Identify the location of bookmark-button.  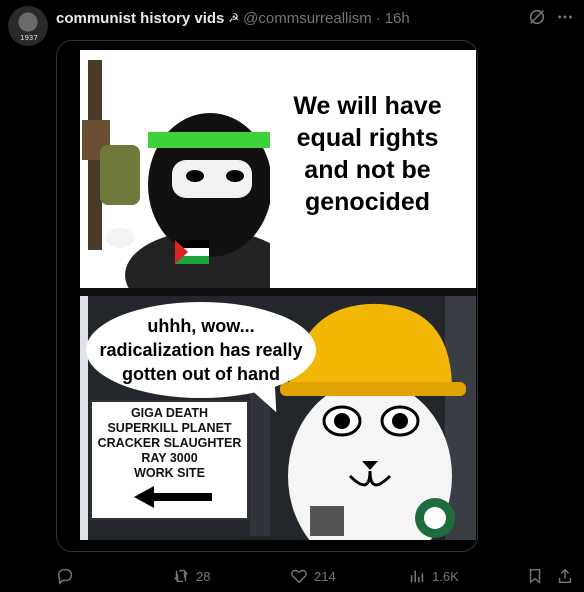
(535, 576).